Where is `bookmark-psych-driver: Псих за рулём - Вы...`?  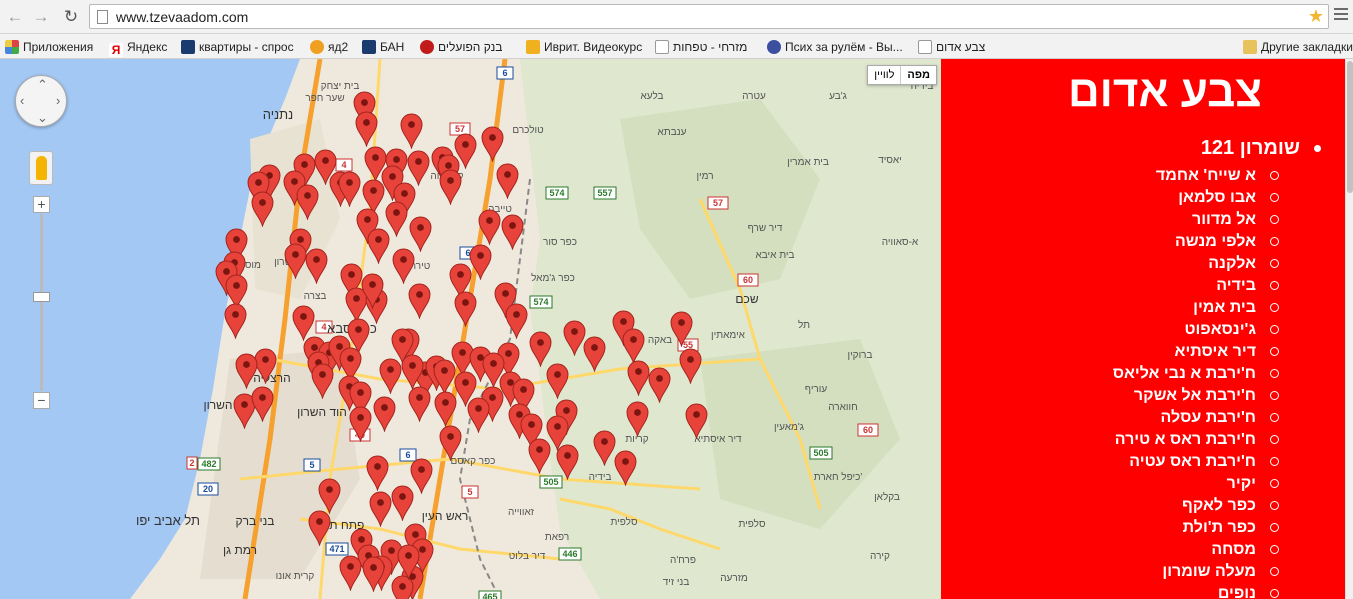
bookmark-psych-driver: Псих за рулём - Вы... is located at coordinates (835, 47).